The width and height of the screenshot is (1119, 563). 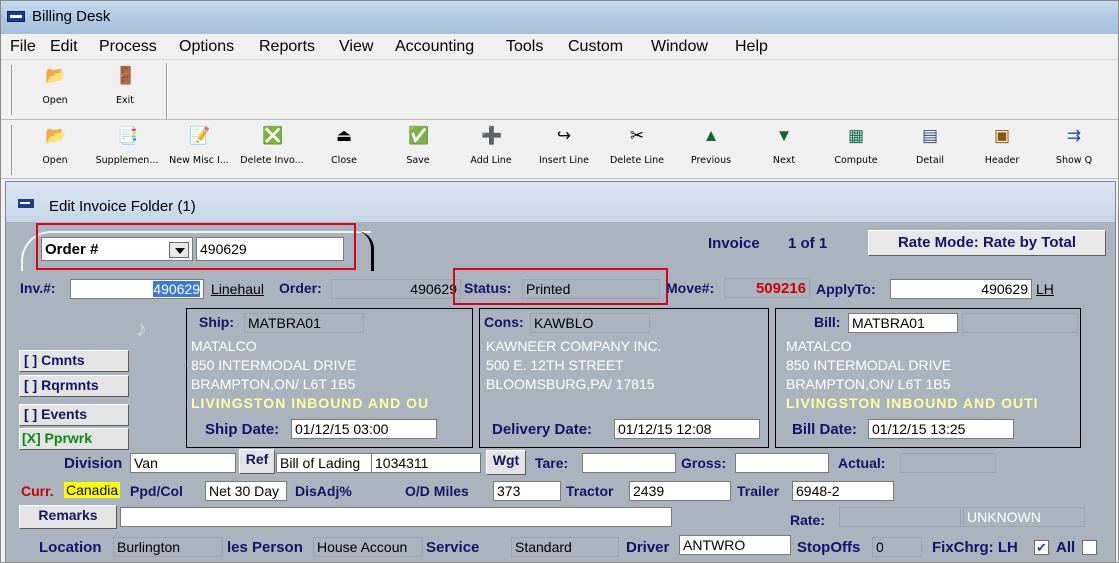 I want to click on next-icon: ▼, so click(x=784, y=135).